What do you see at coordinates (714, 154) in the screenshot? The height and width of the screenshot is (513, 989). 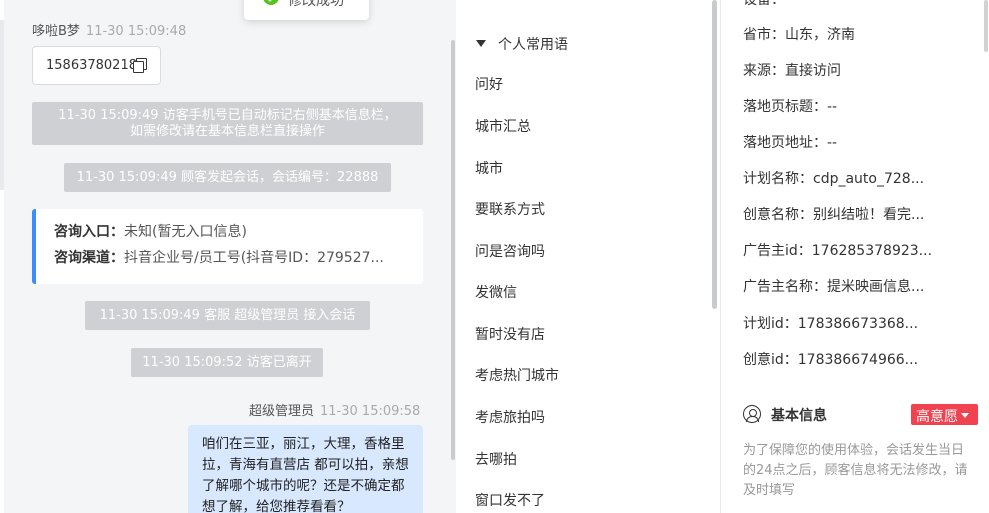 I see `phrases-scrollbar` at bounding box center [714, 154].